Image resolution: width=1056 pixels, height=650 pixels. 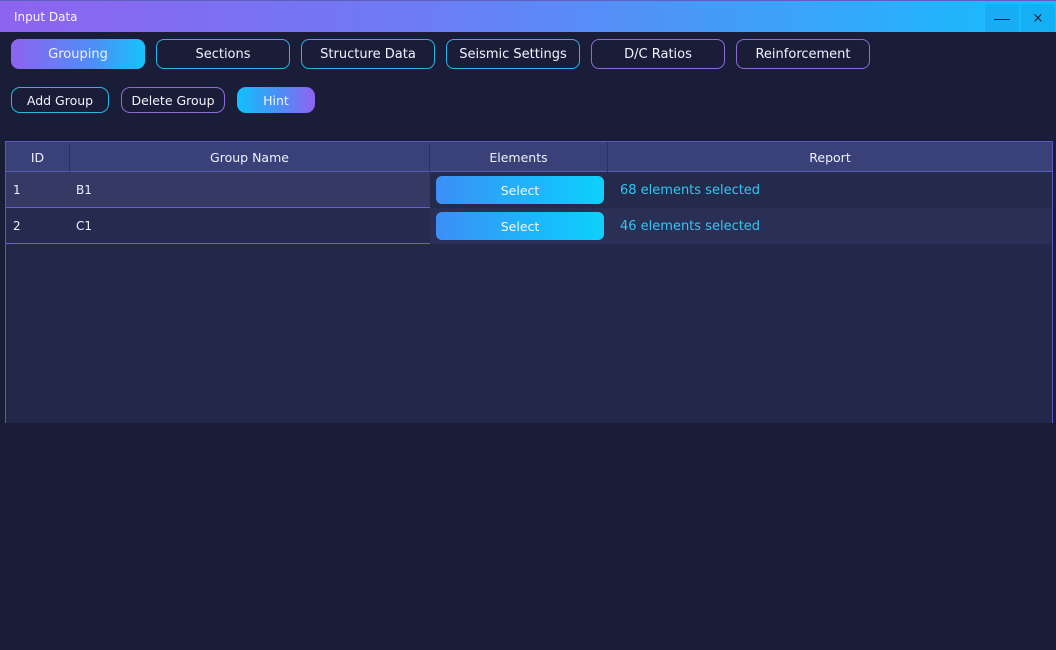 I want to click on window-title: Input Data, so click(x=46, y=17).